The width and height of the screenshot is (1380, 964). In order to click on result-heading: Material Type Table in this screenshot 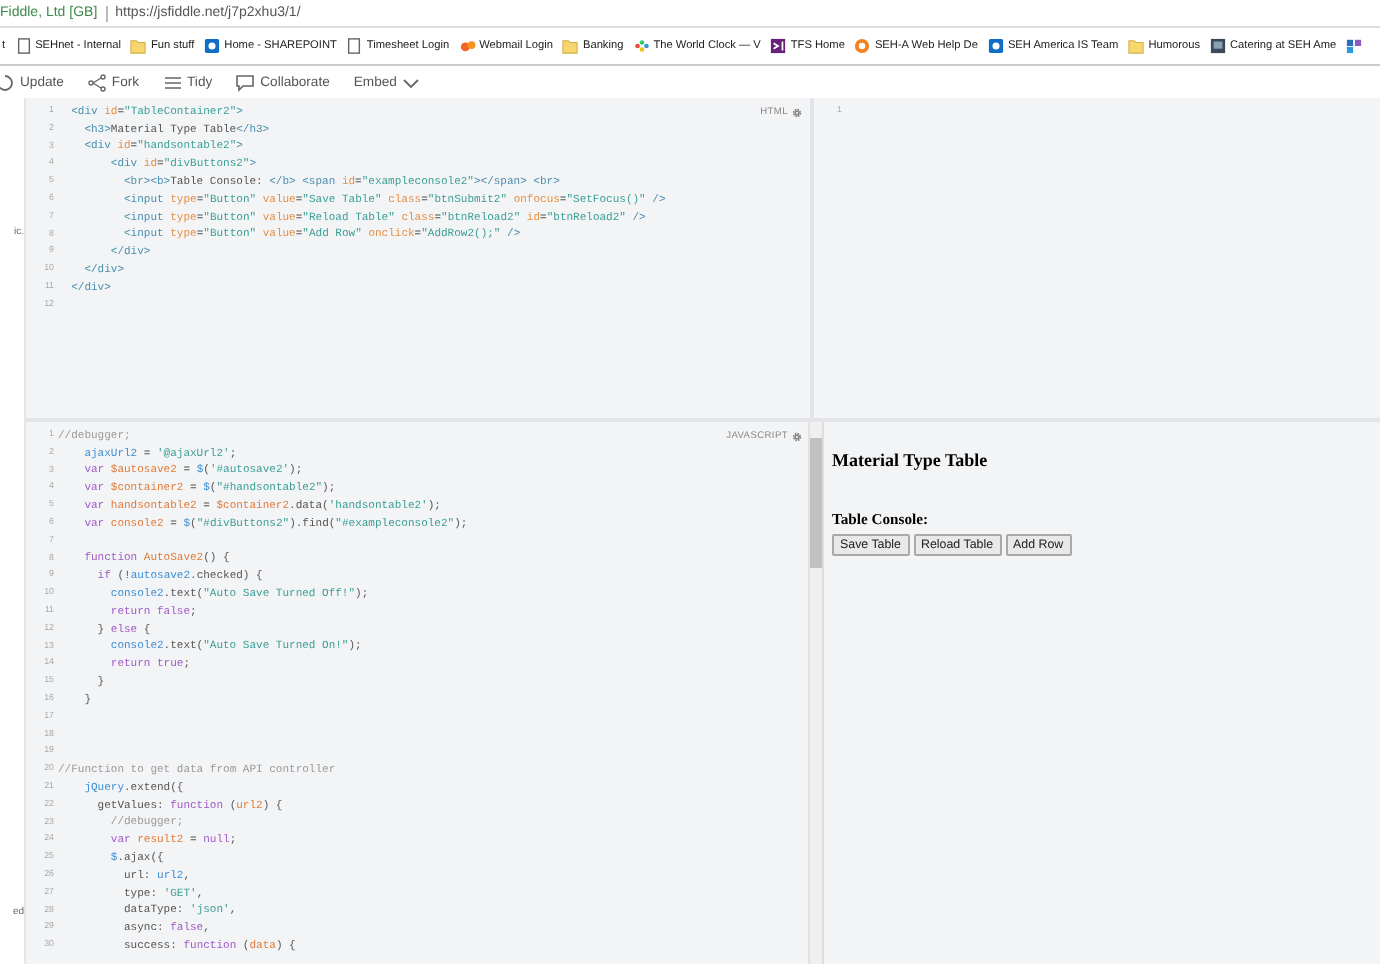, I will do `click(910, 460)`.